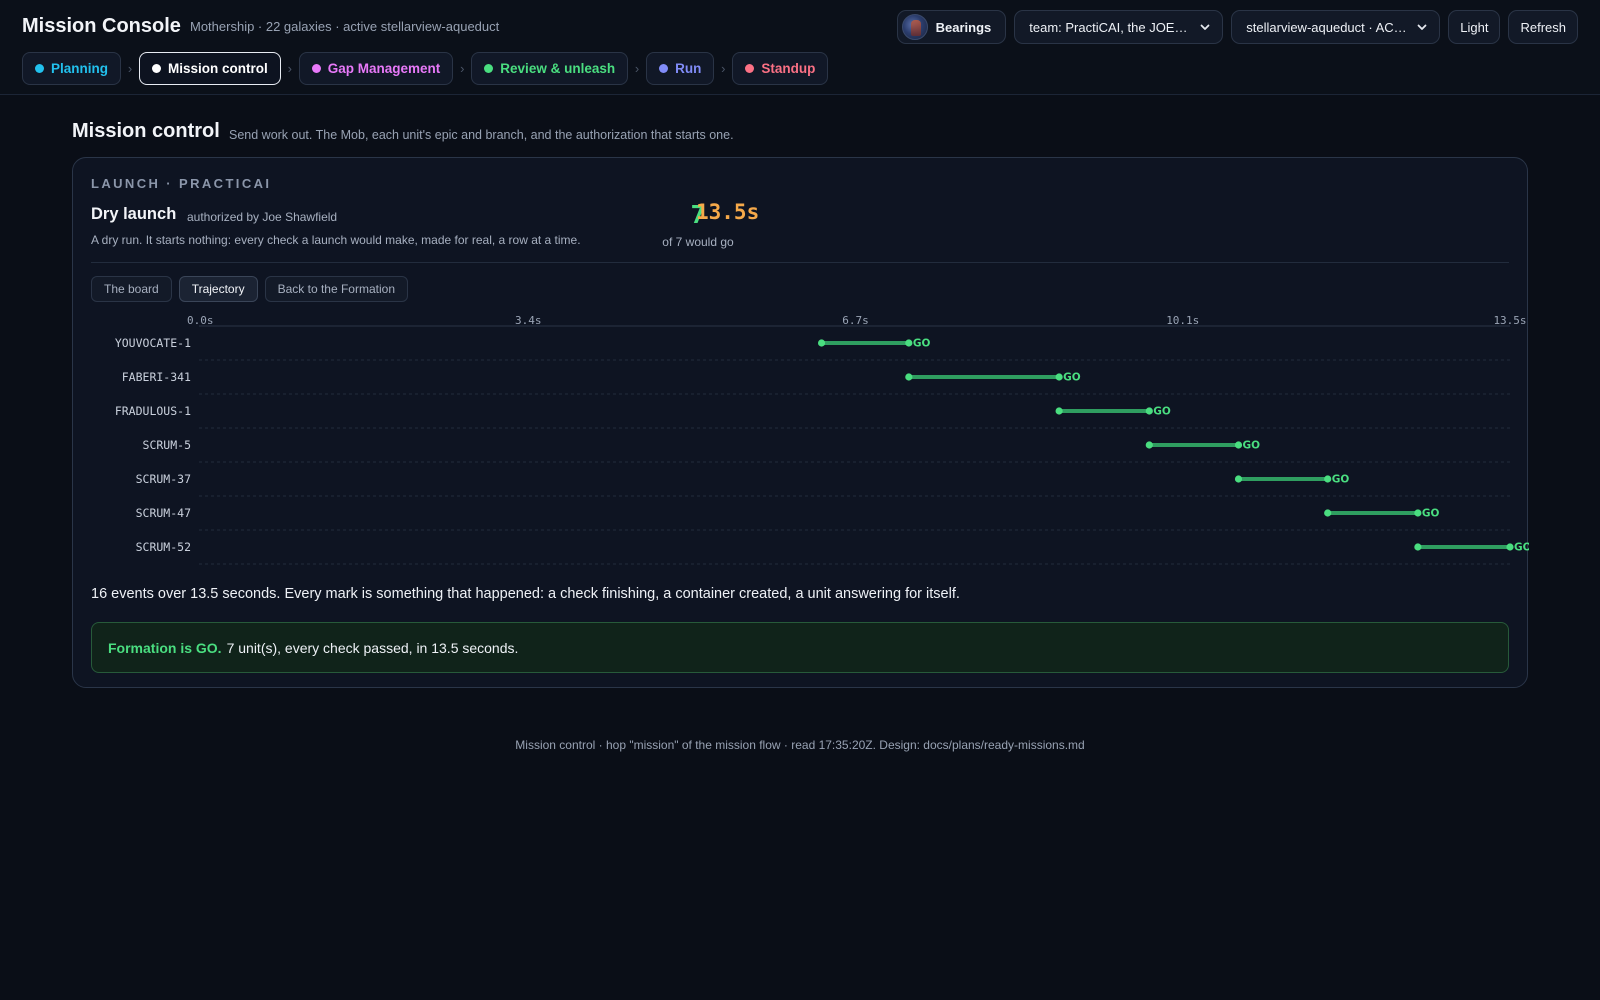  Describe the element at coordinates (1509, 320) in the screenshot. I see `x-tick-label: 13.5s` at that location.